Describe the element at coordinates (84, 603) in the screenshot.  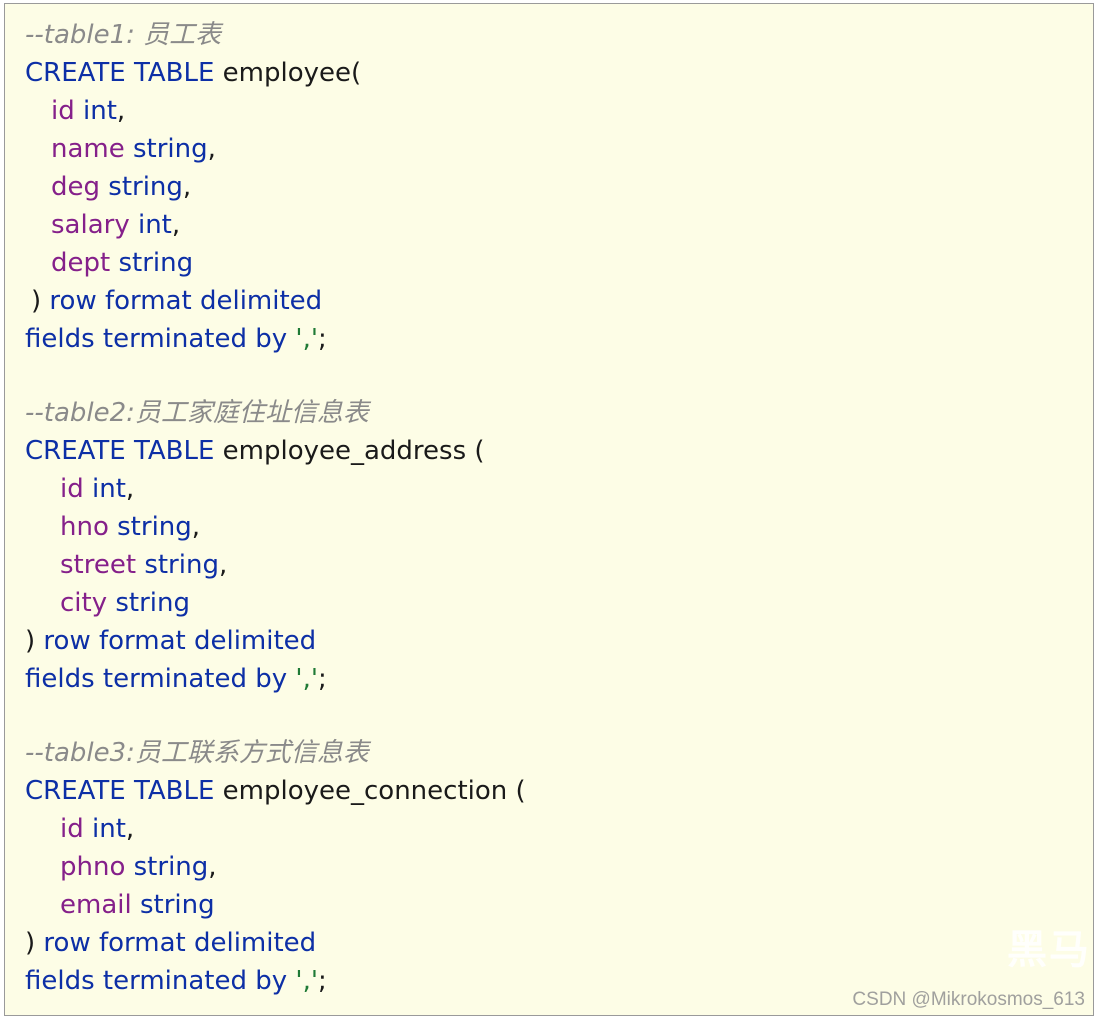
I see `column-name: city` at that location.